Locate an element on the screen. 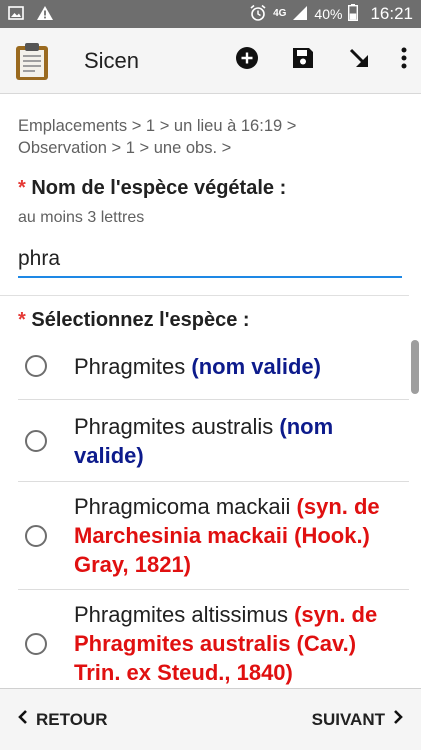 This screenshot has width=421, height=750. more-vertical-icon is located at coordinates (404, 60).